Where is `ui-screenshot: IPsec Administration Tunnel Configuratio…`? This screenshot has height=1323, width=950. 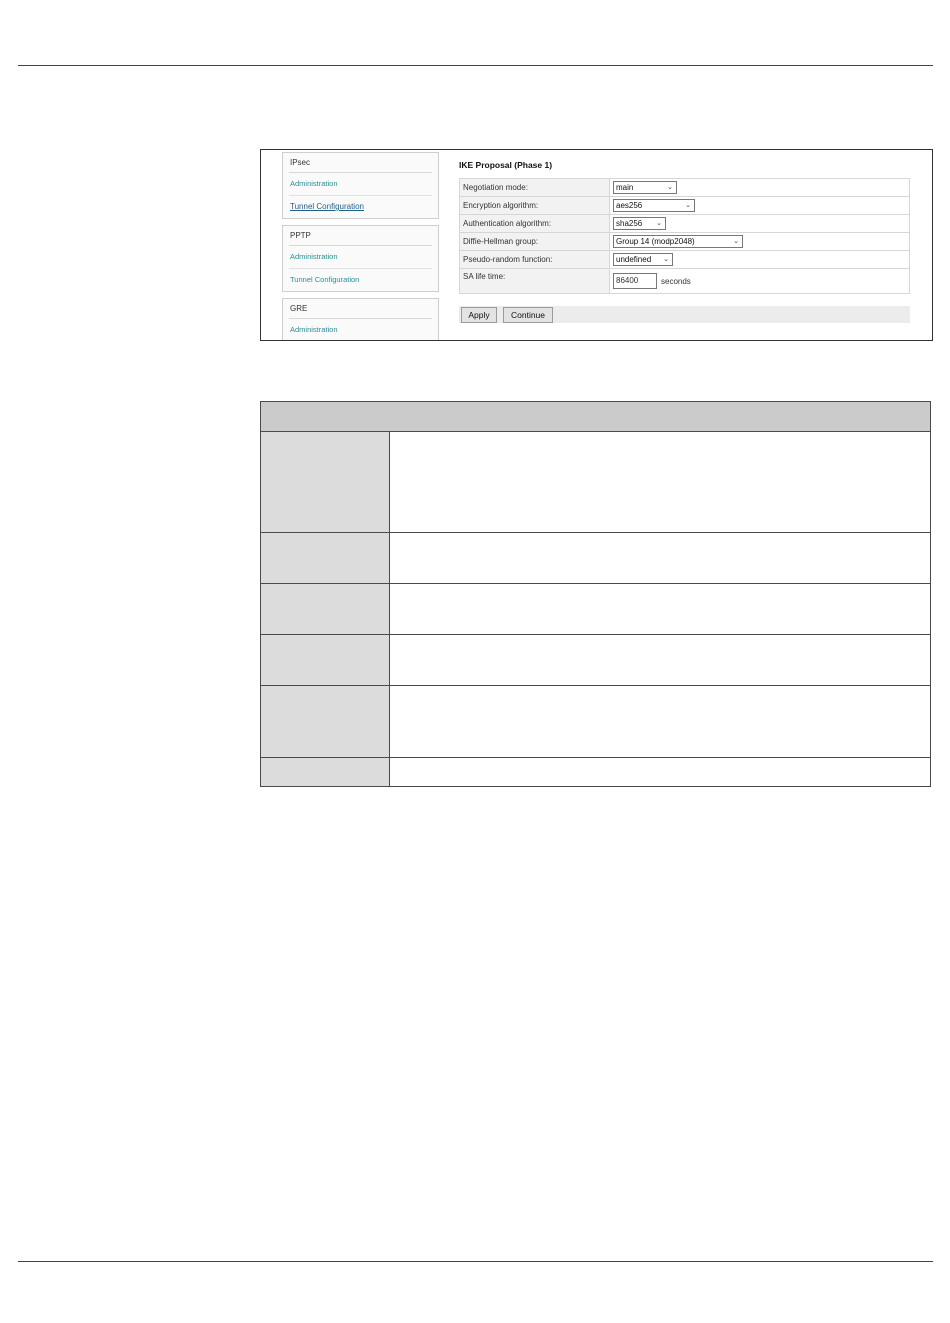
ui-screenshot: IPsec Administration Tunnel Configuratio… is located at coordinates (596, 245).